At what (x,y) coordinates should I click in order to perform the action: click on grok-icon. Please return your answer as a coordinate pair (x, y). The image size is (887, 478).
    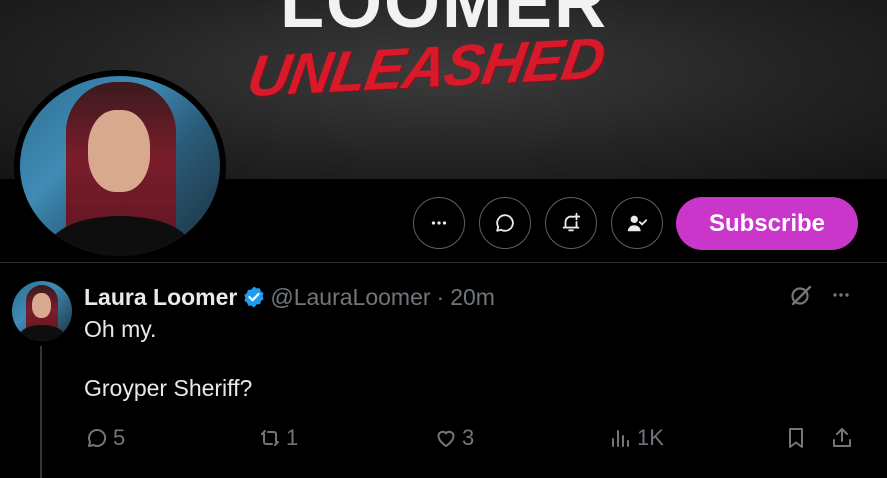
    Looking at the image, I should click on (801, 295).